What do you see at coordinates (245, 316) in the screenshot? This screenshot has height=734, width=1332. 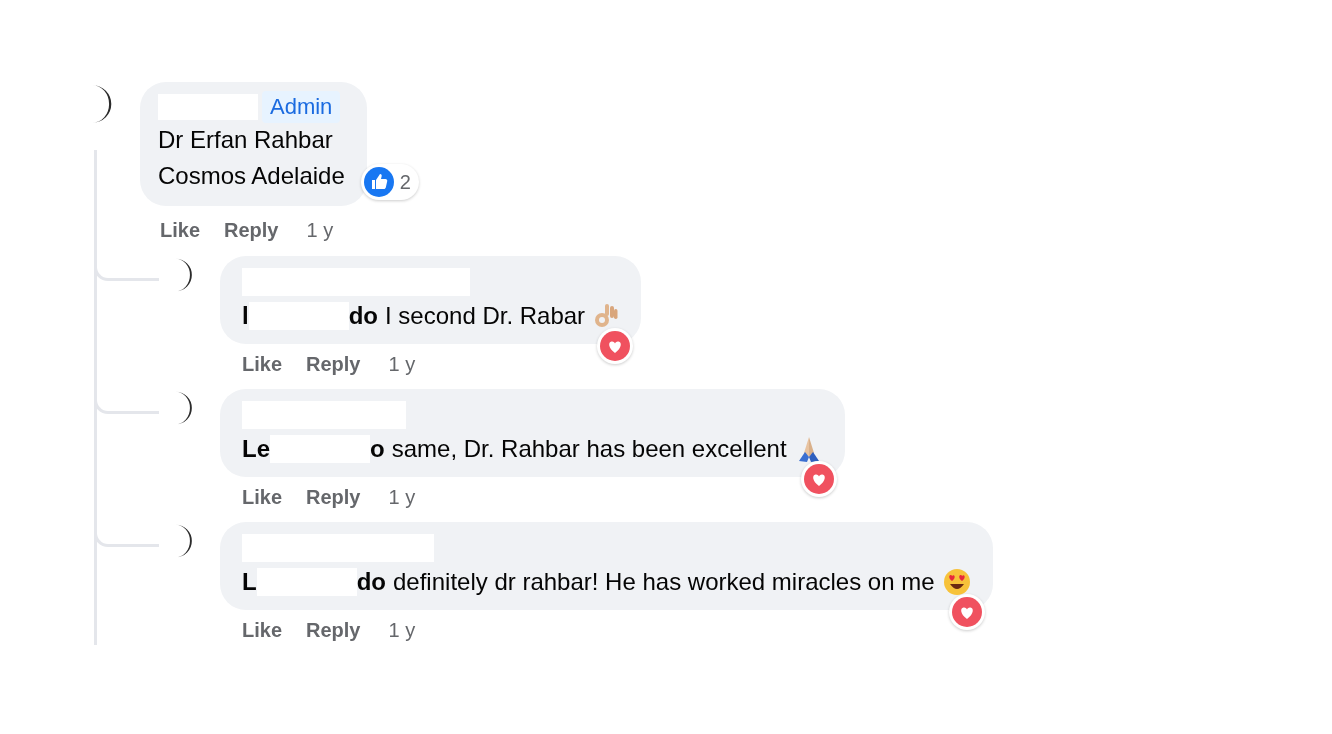 I see `tagged-name: l` at bounding box center [245, 316].